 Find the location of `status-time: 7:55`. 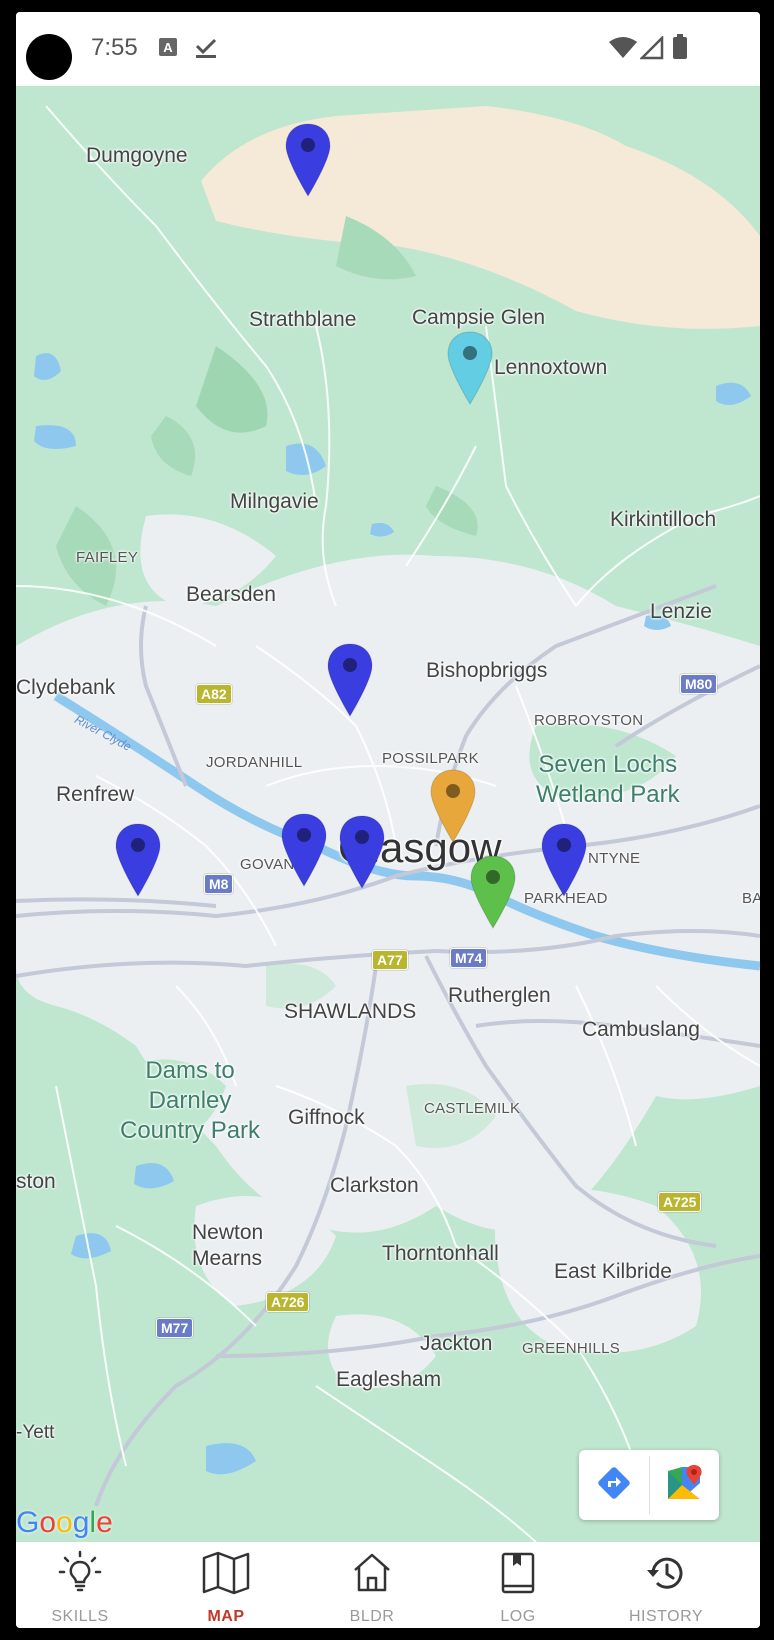

status-time: 7:55 is located at coordinates (114, 47).